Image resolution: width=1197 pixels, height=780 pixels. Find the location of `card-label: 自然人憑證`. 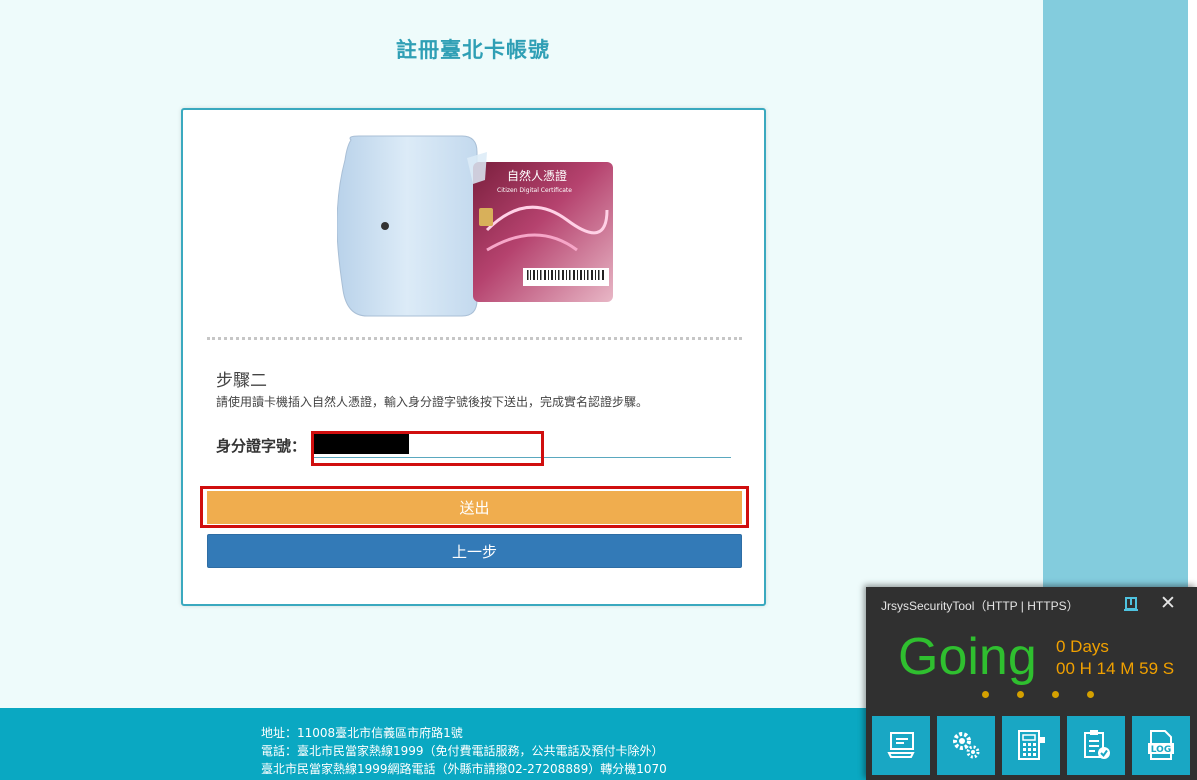

card-label: 自然人憑證 is located at coordinates (537, 175).